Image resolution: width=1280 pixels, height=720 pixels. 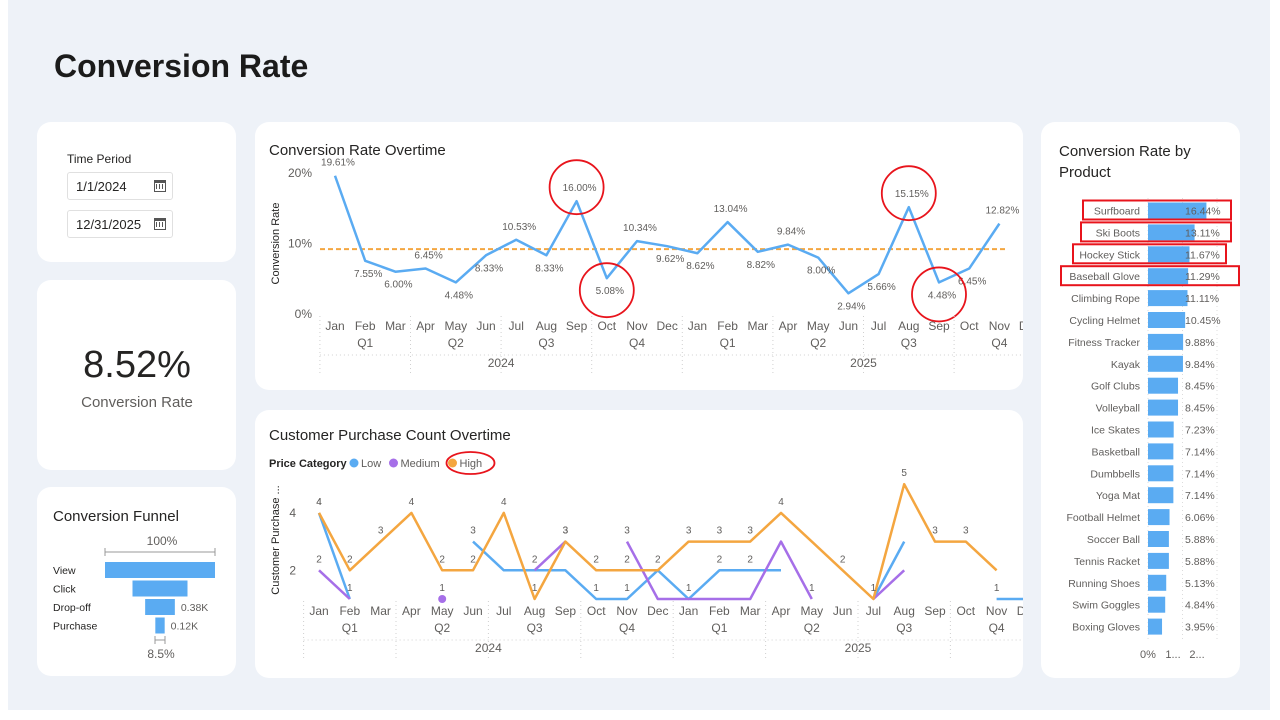 What do you see at coordinates (1200, 628) in the screenshot?
I see `data-label: 3.95%` at bounding box center [1200, 628].